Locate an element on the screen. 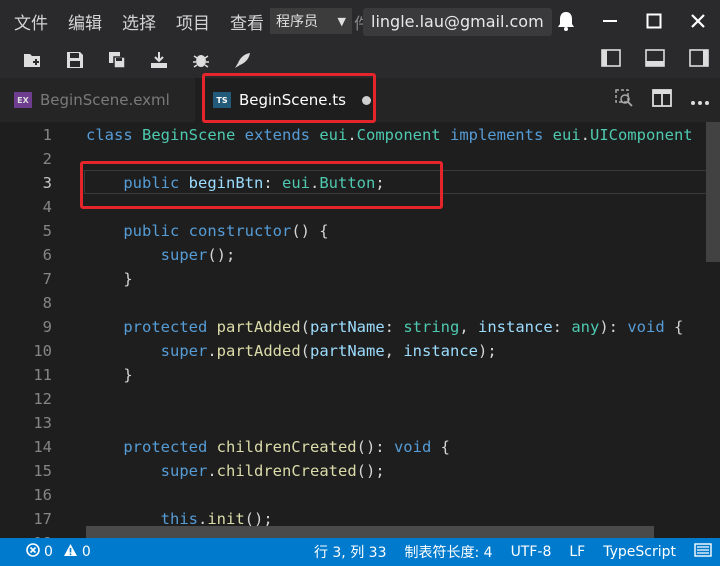  typescript-file-icon: TS is located at coordinates (222, 100).